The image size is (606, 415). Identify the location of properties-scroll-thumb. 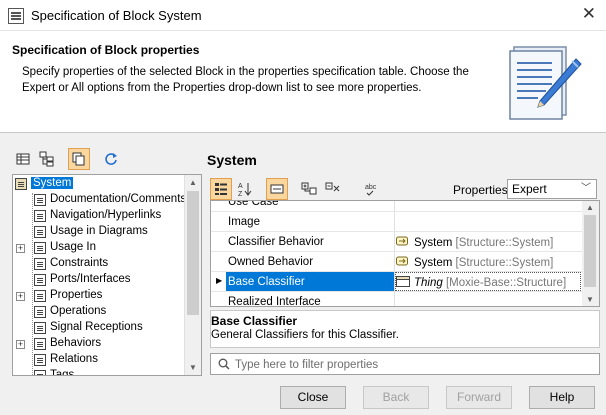
(590, 251).